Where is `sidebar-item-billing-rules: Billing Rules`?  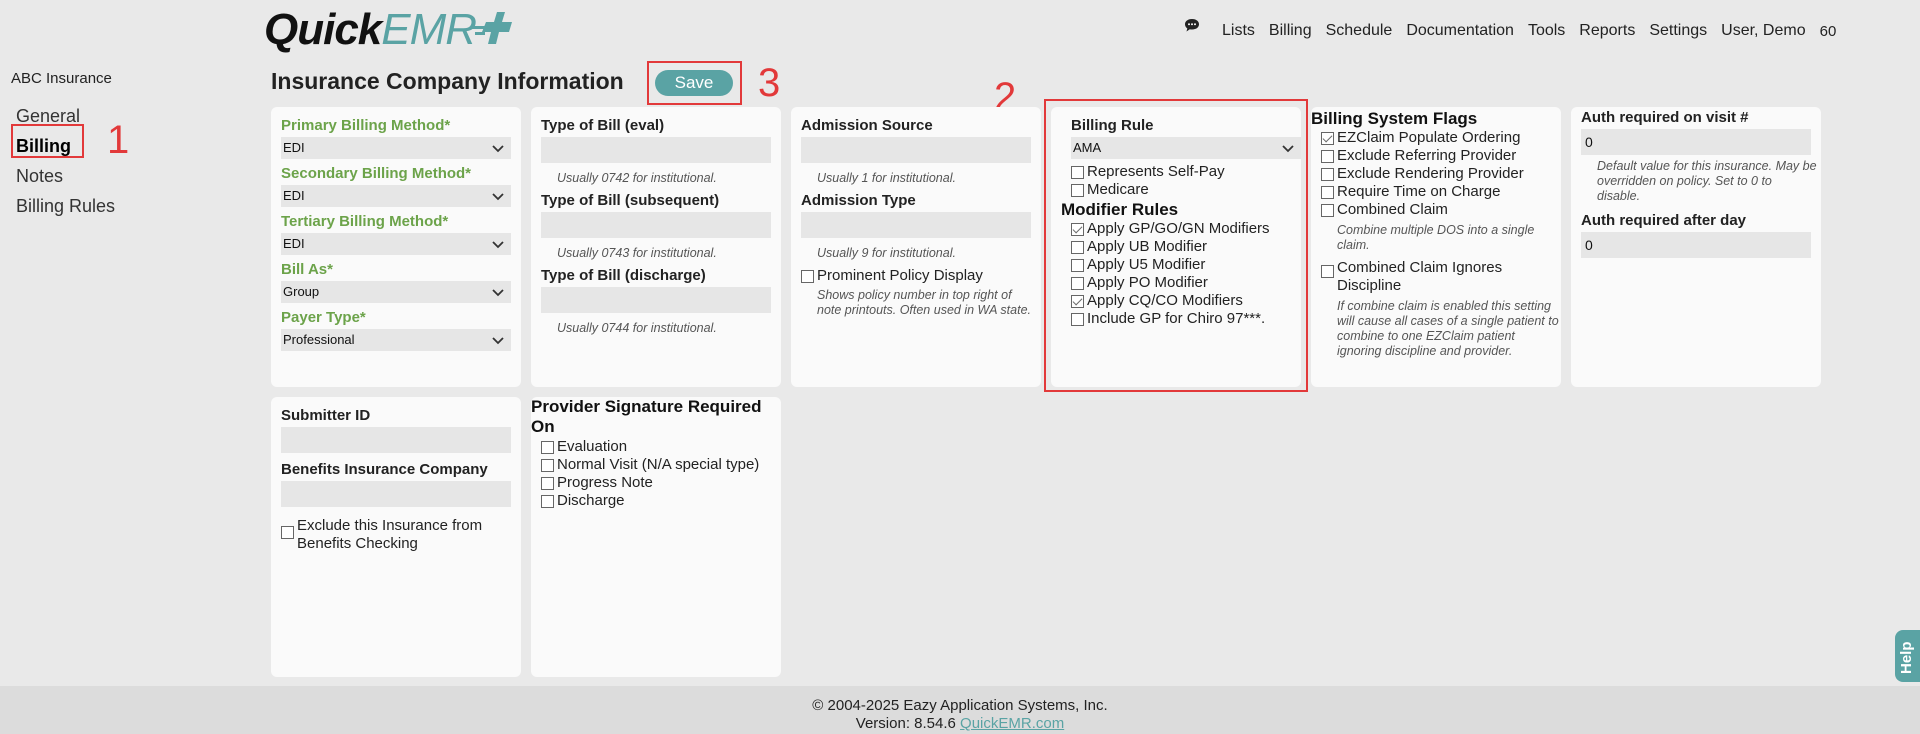
sidebar-item-billing-rules: Billing Rules is located at coordinates (133, 206).